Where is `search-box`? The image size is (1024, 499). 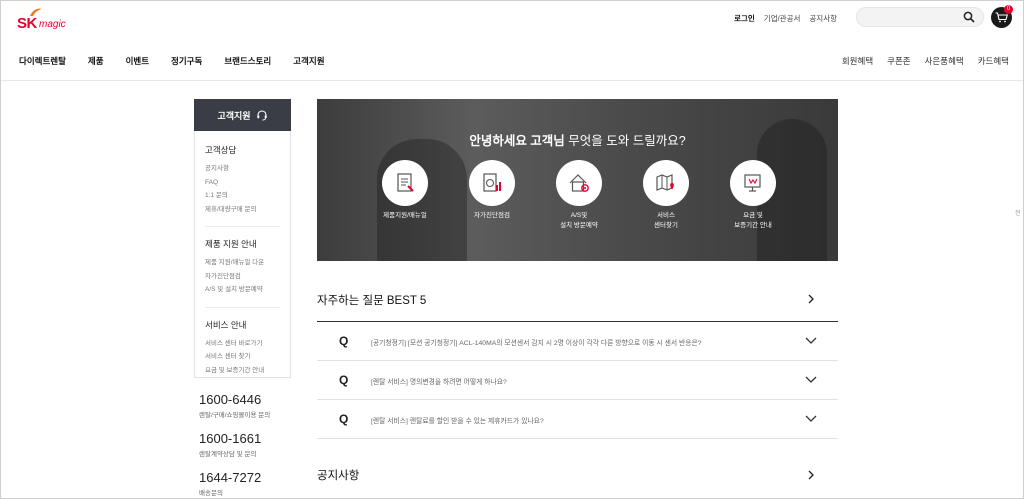 search-box is located at coordinates (920, 17).